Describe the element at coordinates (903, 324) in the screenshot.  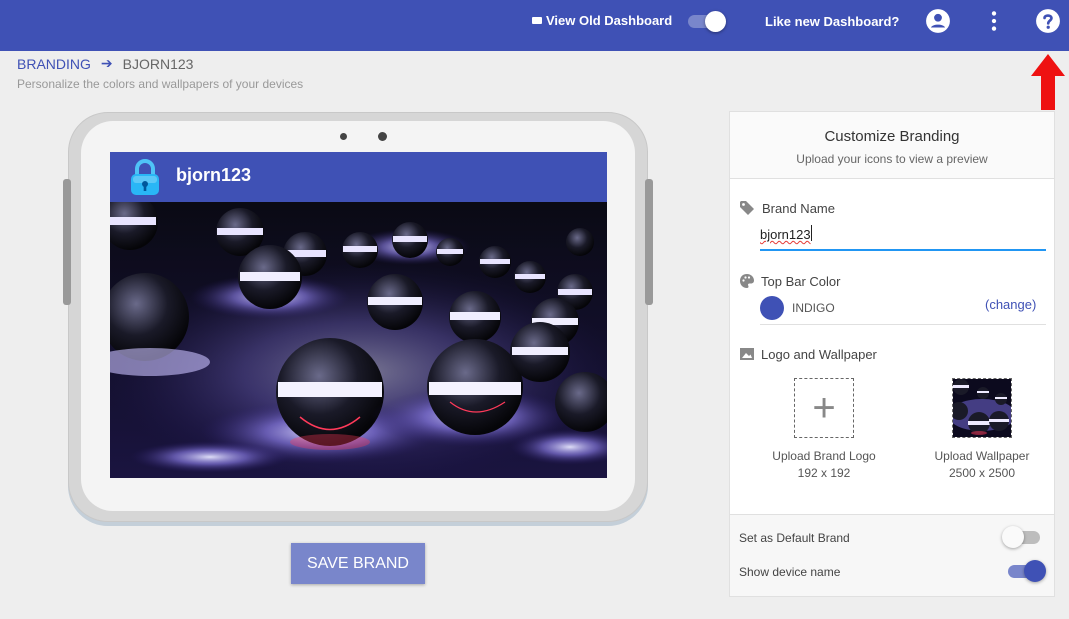
I see `divider` at that location.